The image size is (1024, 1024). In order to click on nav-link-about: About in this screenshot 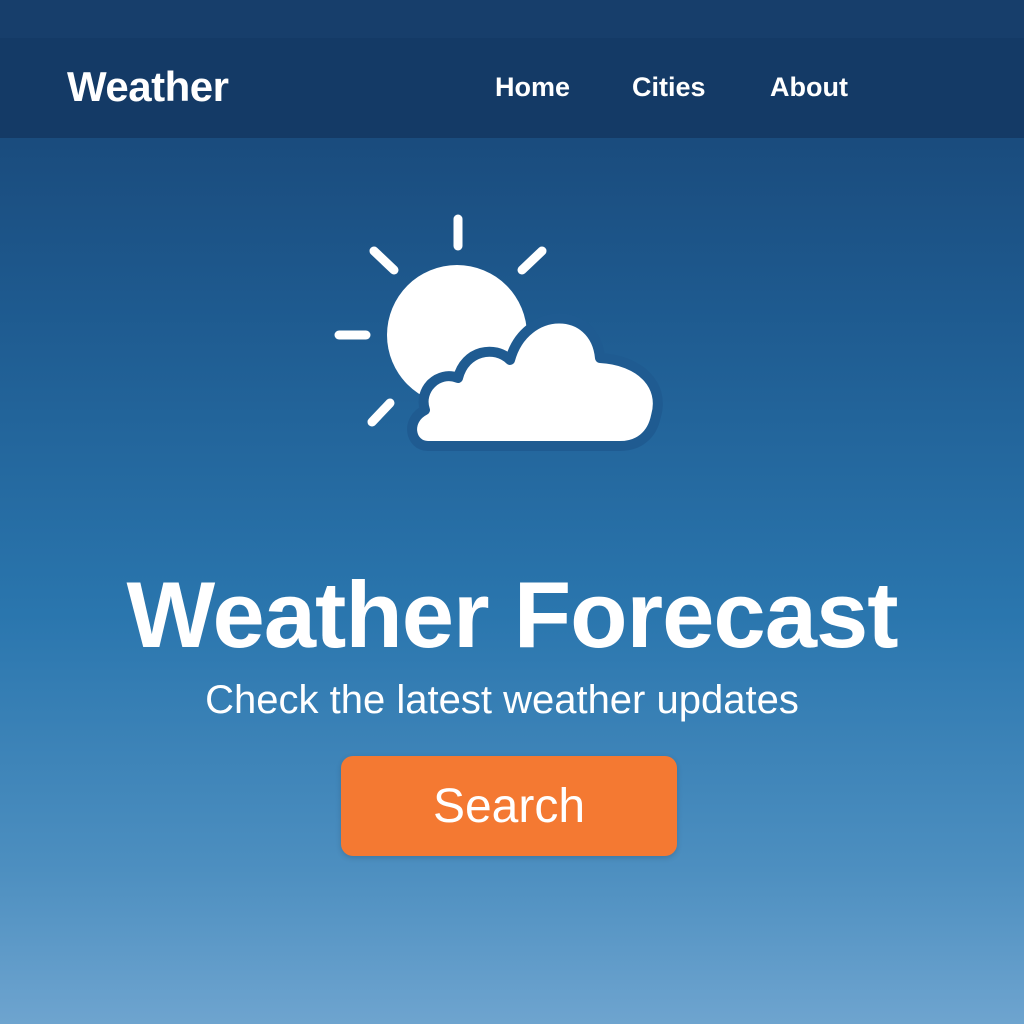, I will do `click(809, 87)`.